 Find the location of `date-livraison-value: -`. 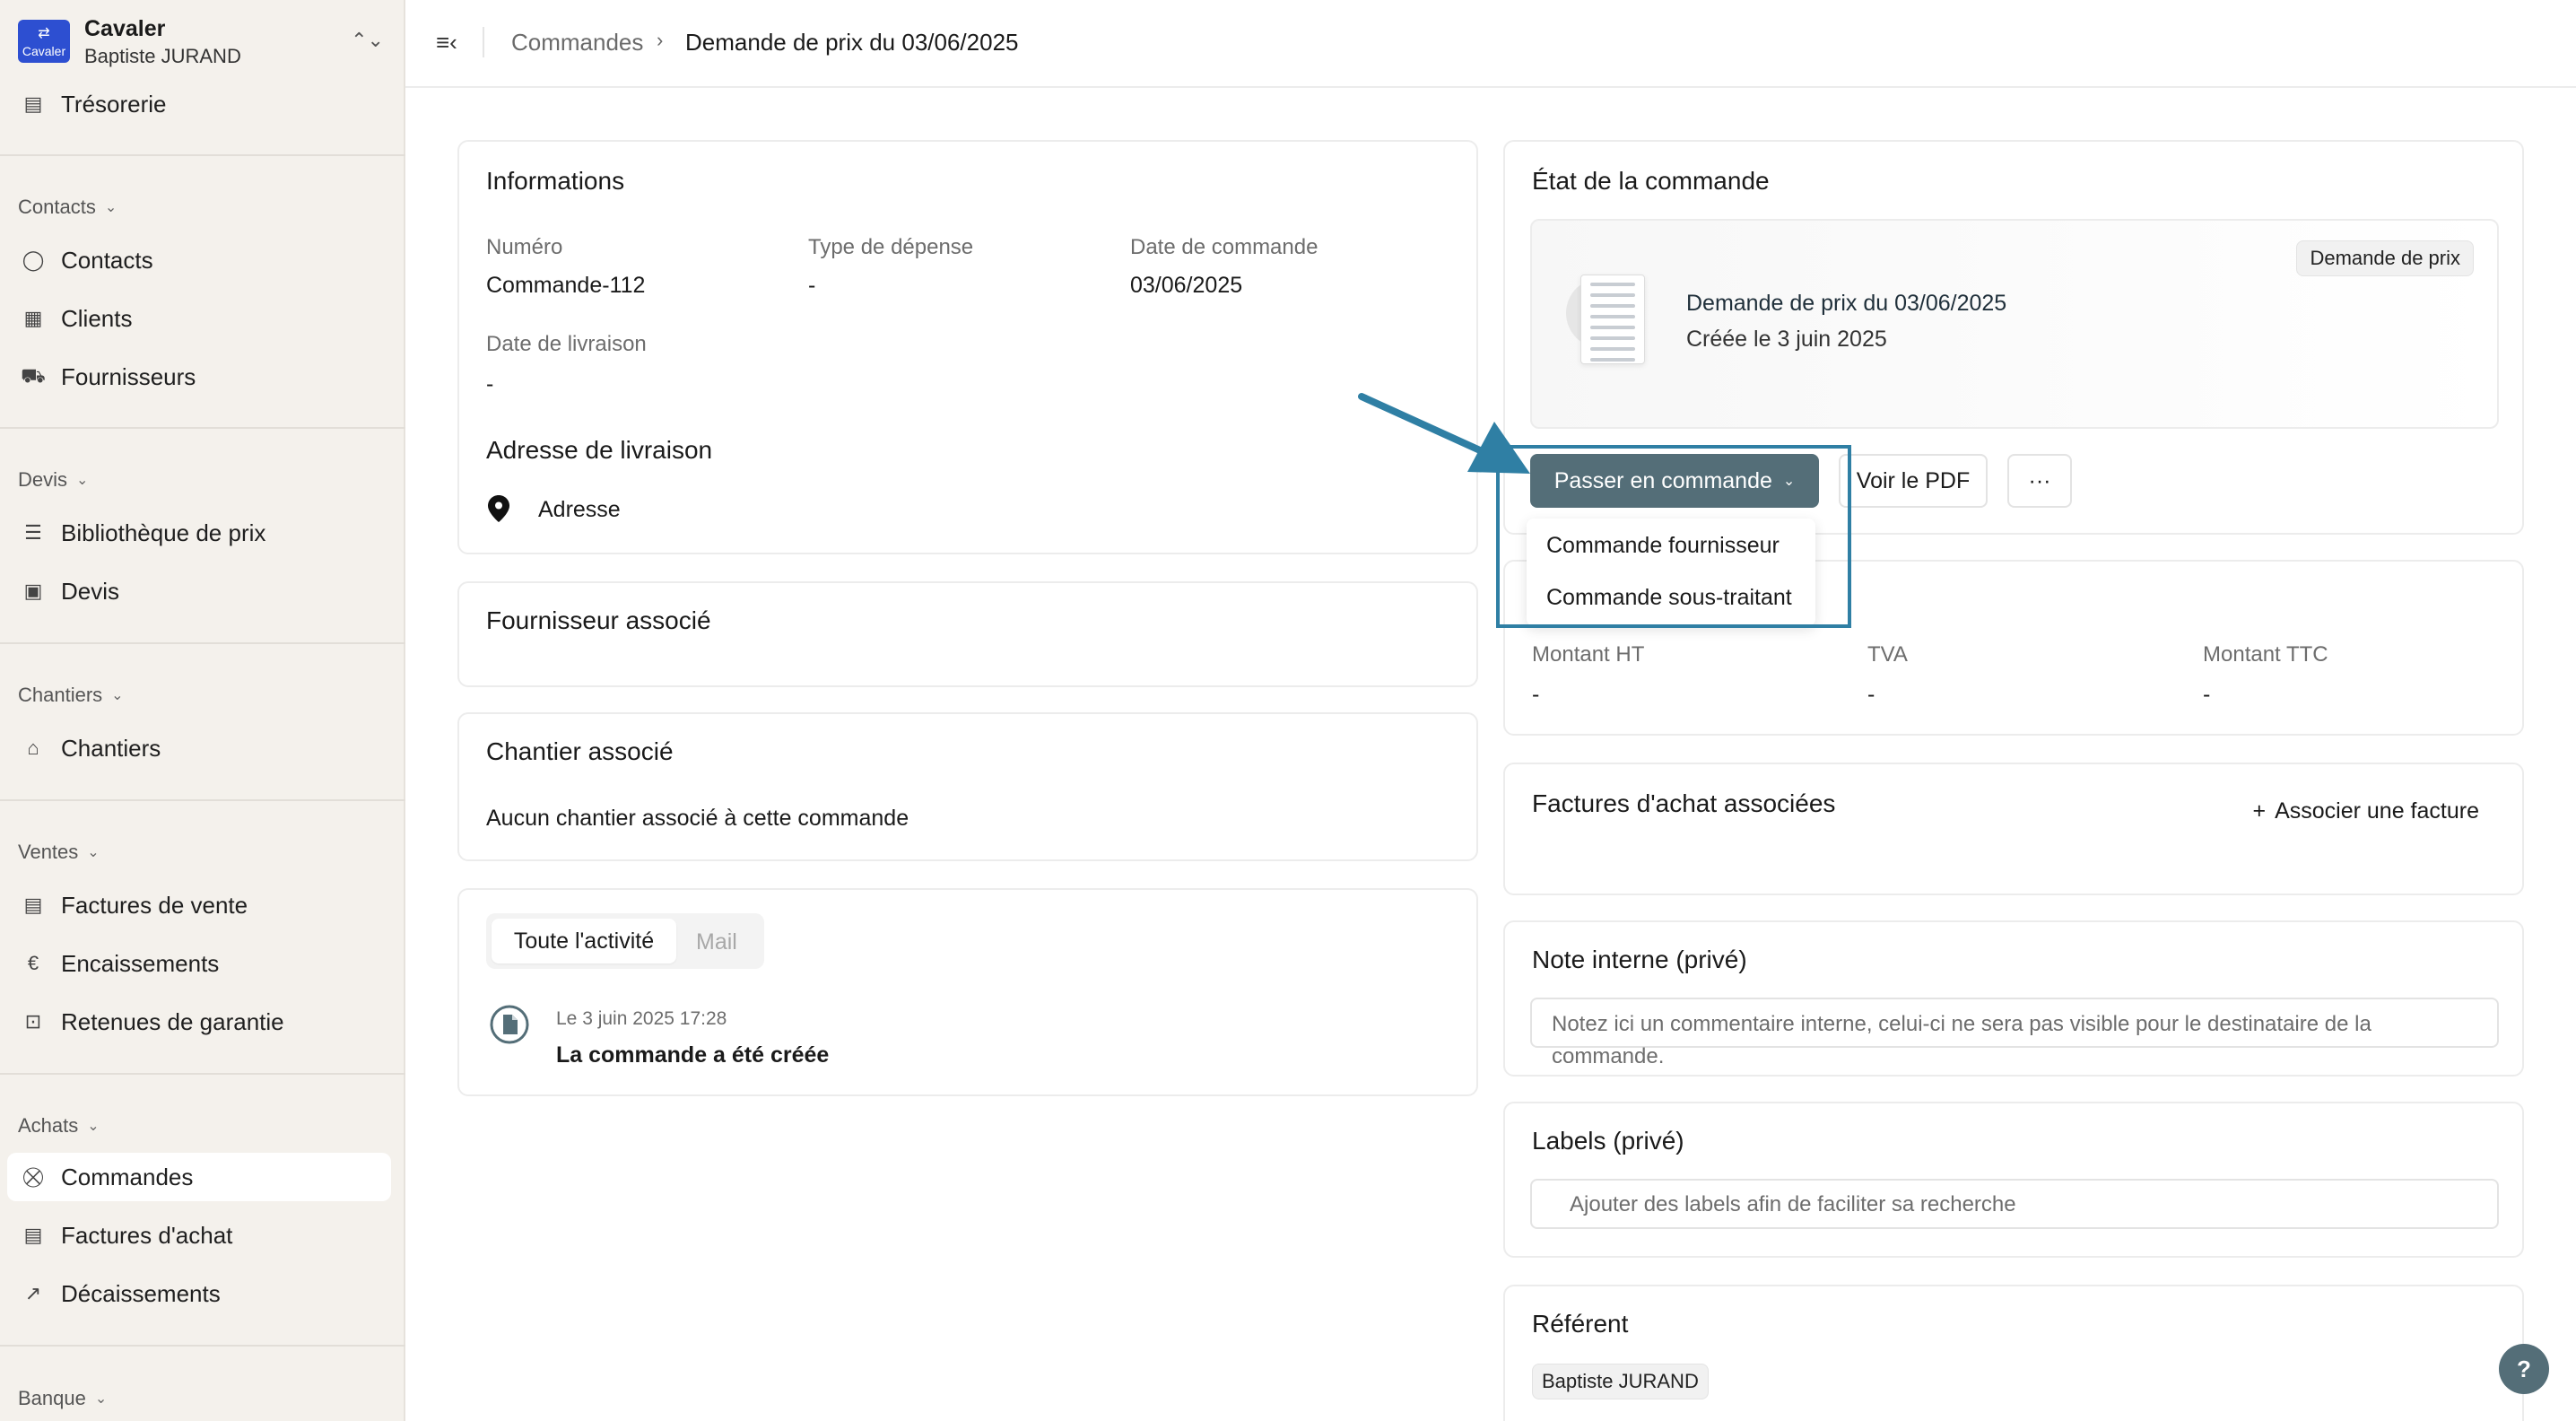

date-livraison-value: - is located at coordinates (490, 384).